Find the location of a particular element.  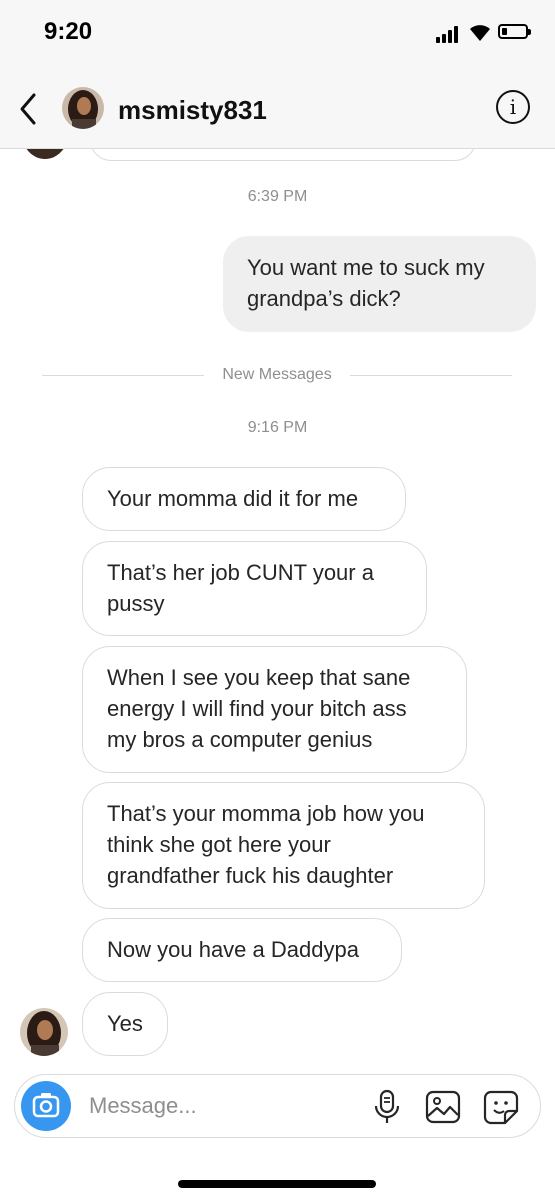

info-label: i is located at coordinates (513, 107).